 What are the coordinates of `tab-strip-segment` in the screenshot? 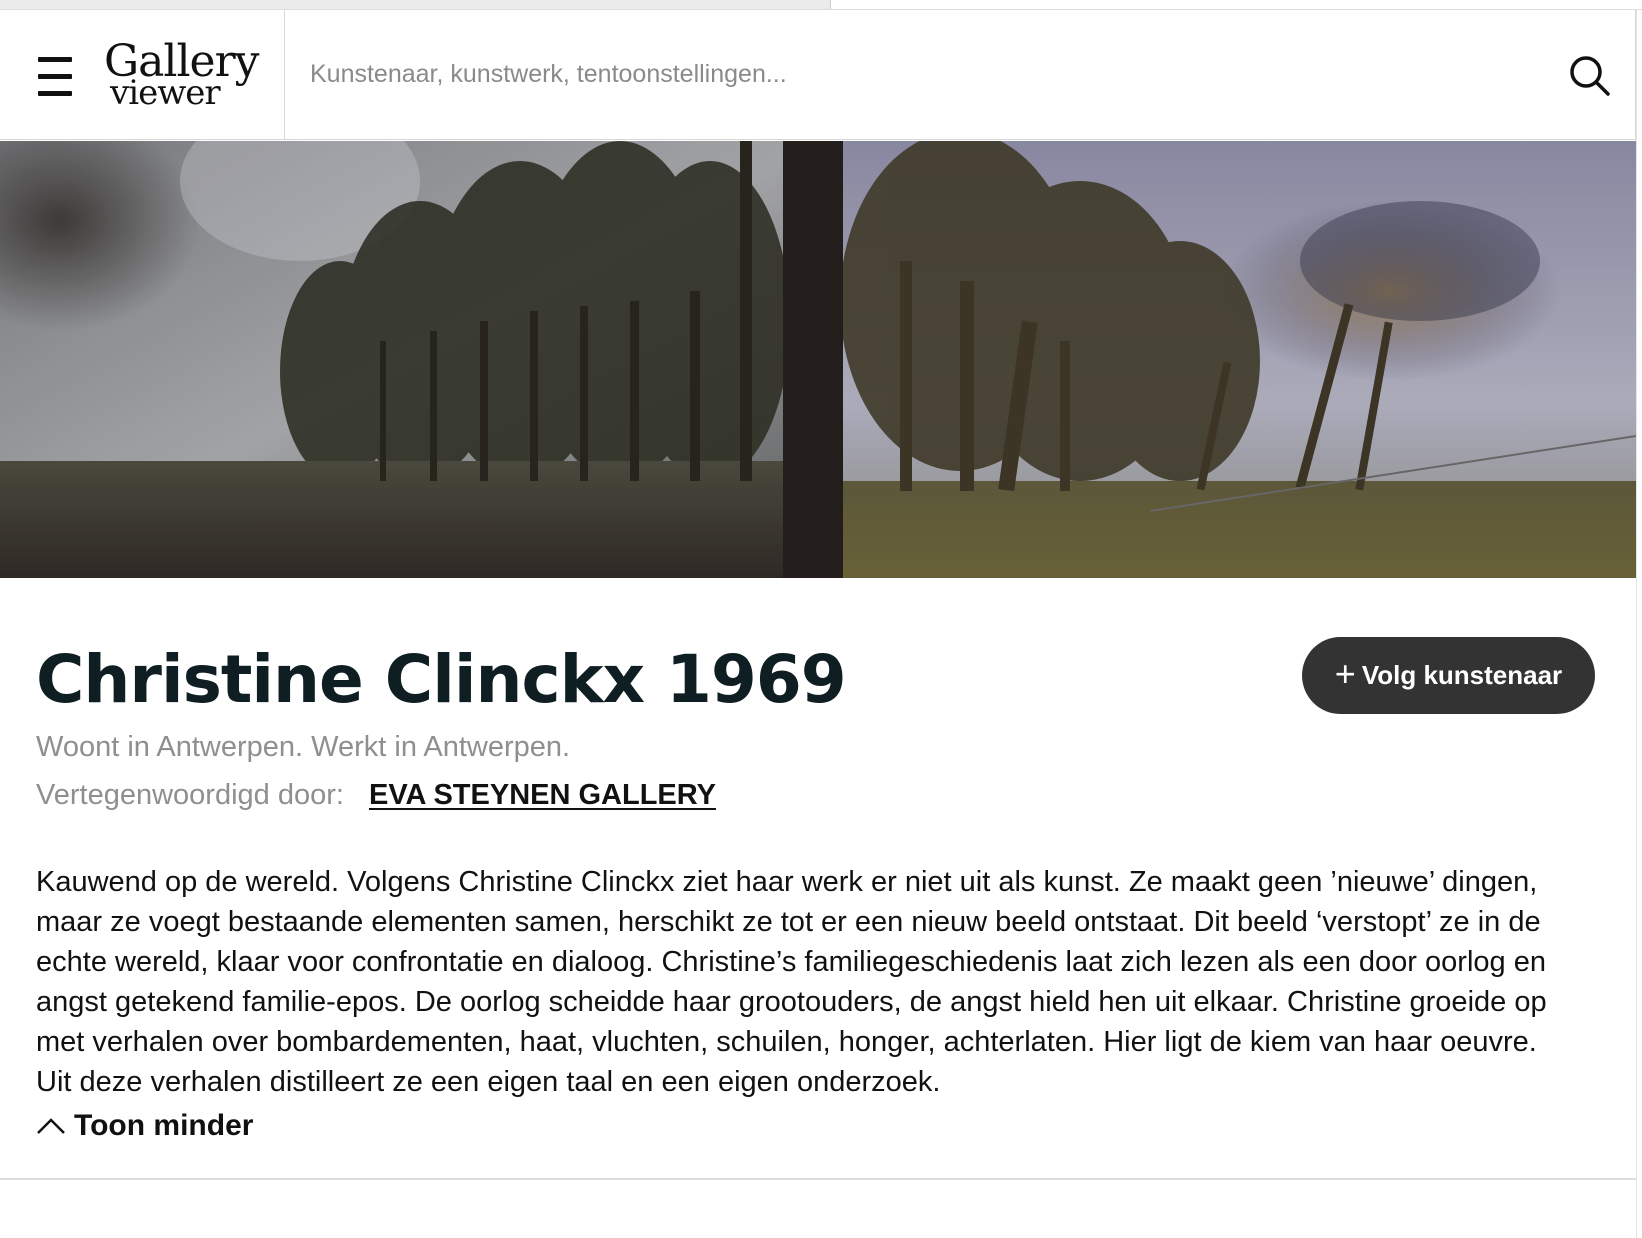 It's located at (415, 4).